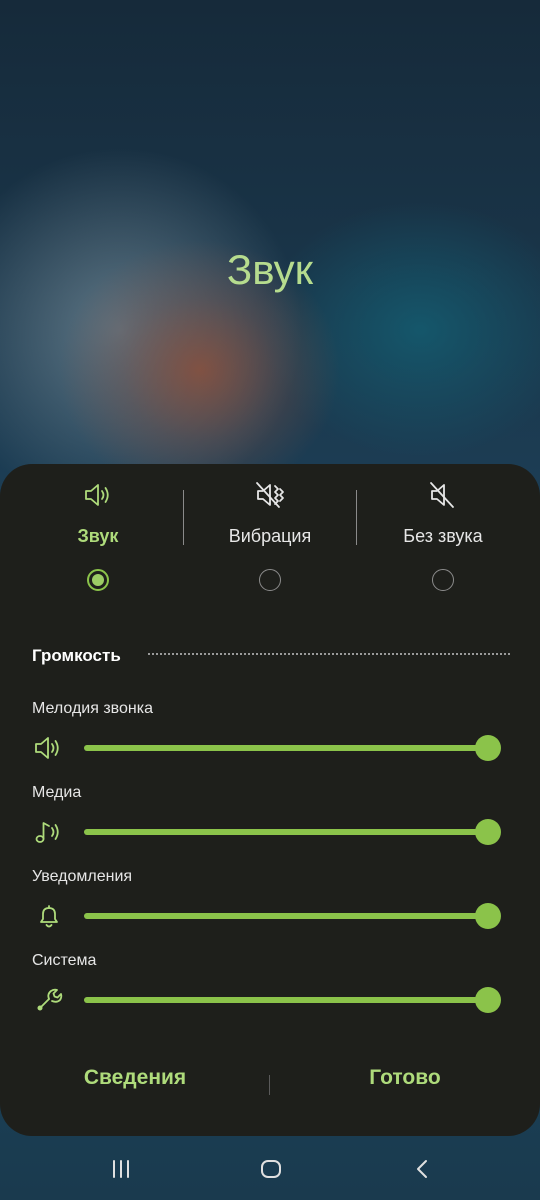  What do you see at coordinates (64, 960) in the screenshot?
I see `slider-label: Система` at bounding box center [64, 960].